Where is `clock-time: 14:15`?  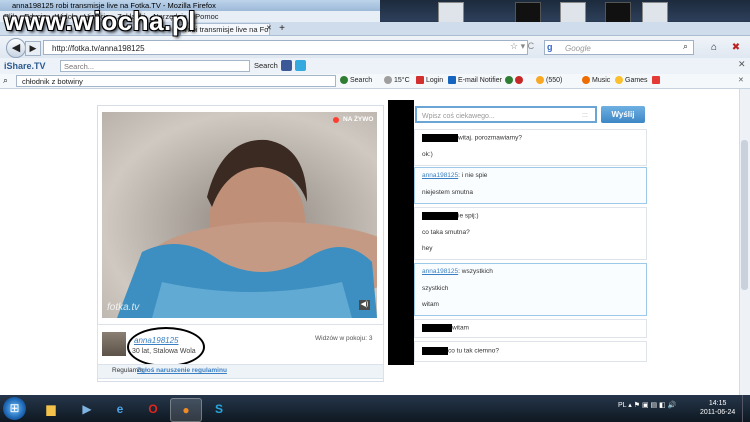 clock-time: 14:15 is located at coordinates (717, 403).